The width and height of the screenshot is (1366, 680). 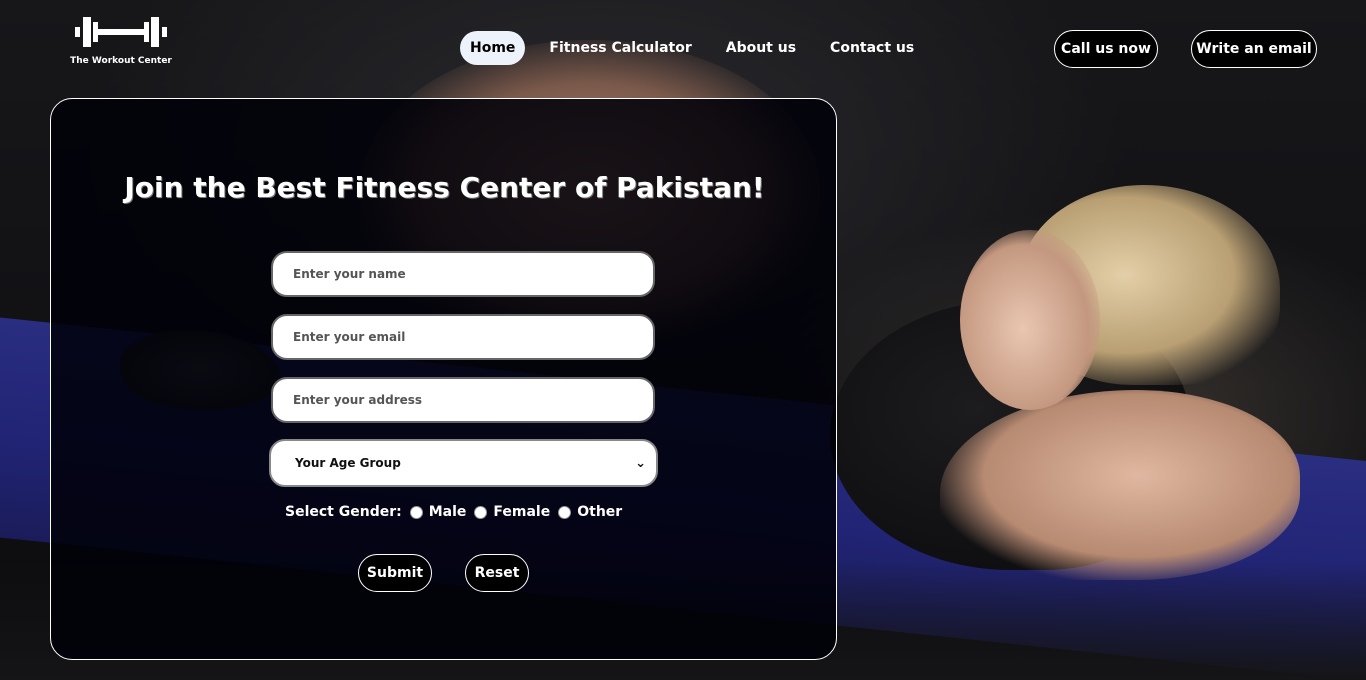 I want to click on gender-radio-other, so click(x=565, y=512).